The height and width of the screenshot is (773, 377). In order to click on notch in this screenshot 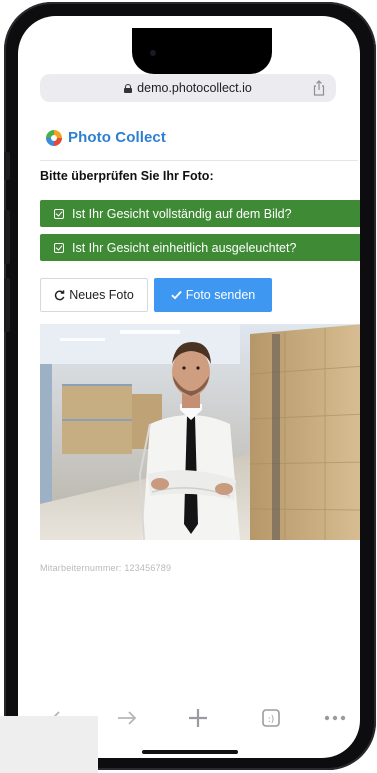, I will do `click(202, 51)`.